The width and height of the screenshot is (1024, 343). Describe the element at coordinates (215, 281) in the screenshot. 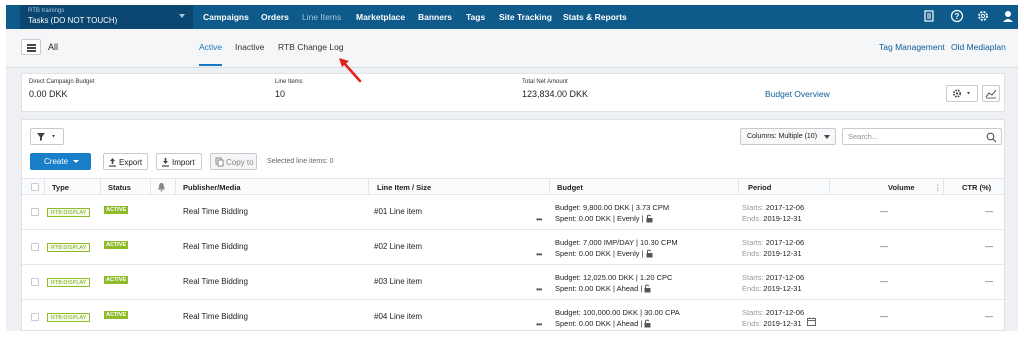

I see `publisher-cell: Real Time Bidding` at that location.